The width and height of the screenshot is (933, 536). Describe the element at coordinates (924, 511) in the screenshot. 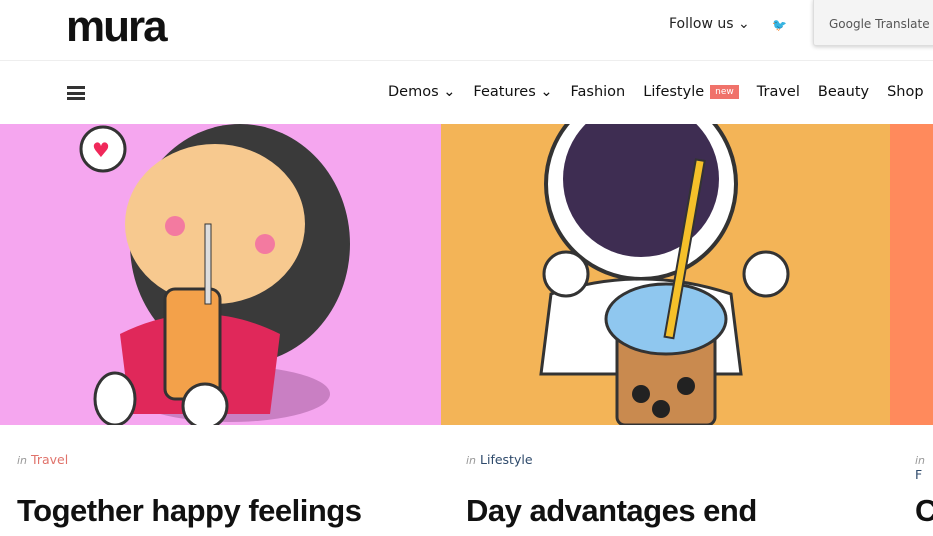

I see `post-title: C` at that location.